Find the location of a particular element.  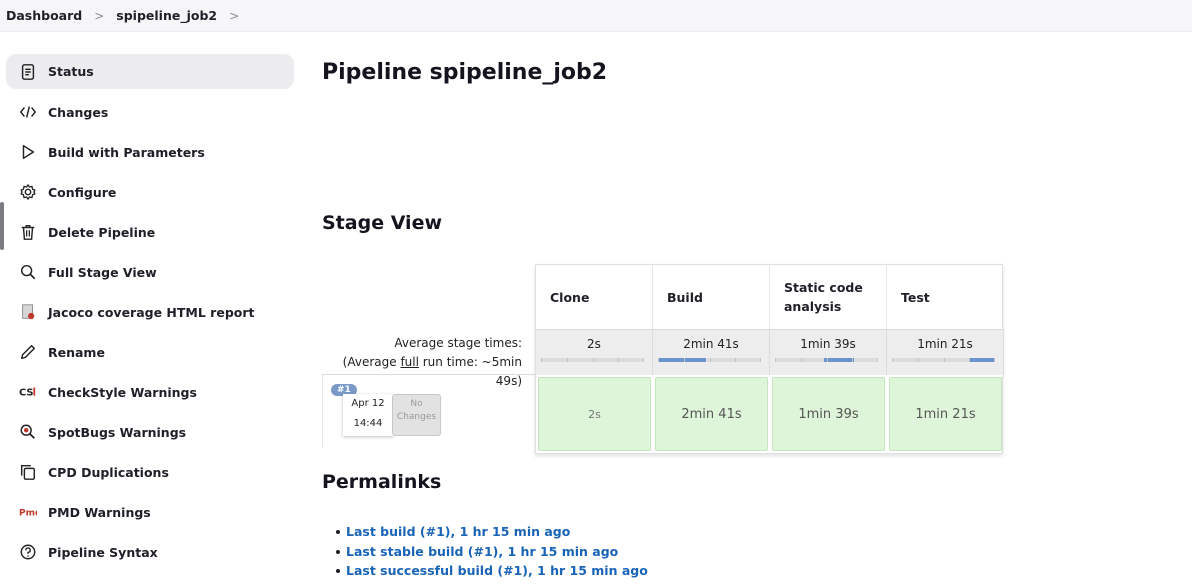

avg-label-line1: Average stage times: is located at coordinates (458, 343).